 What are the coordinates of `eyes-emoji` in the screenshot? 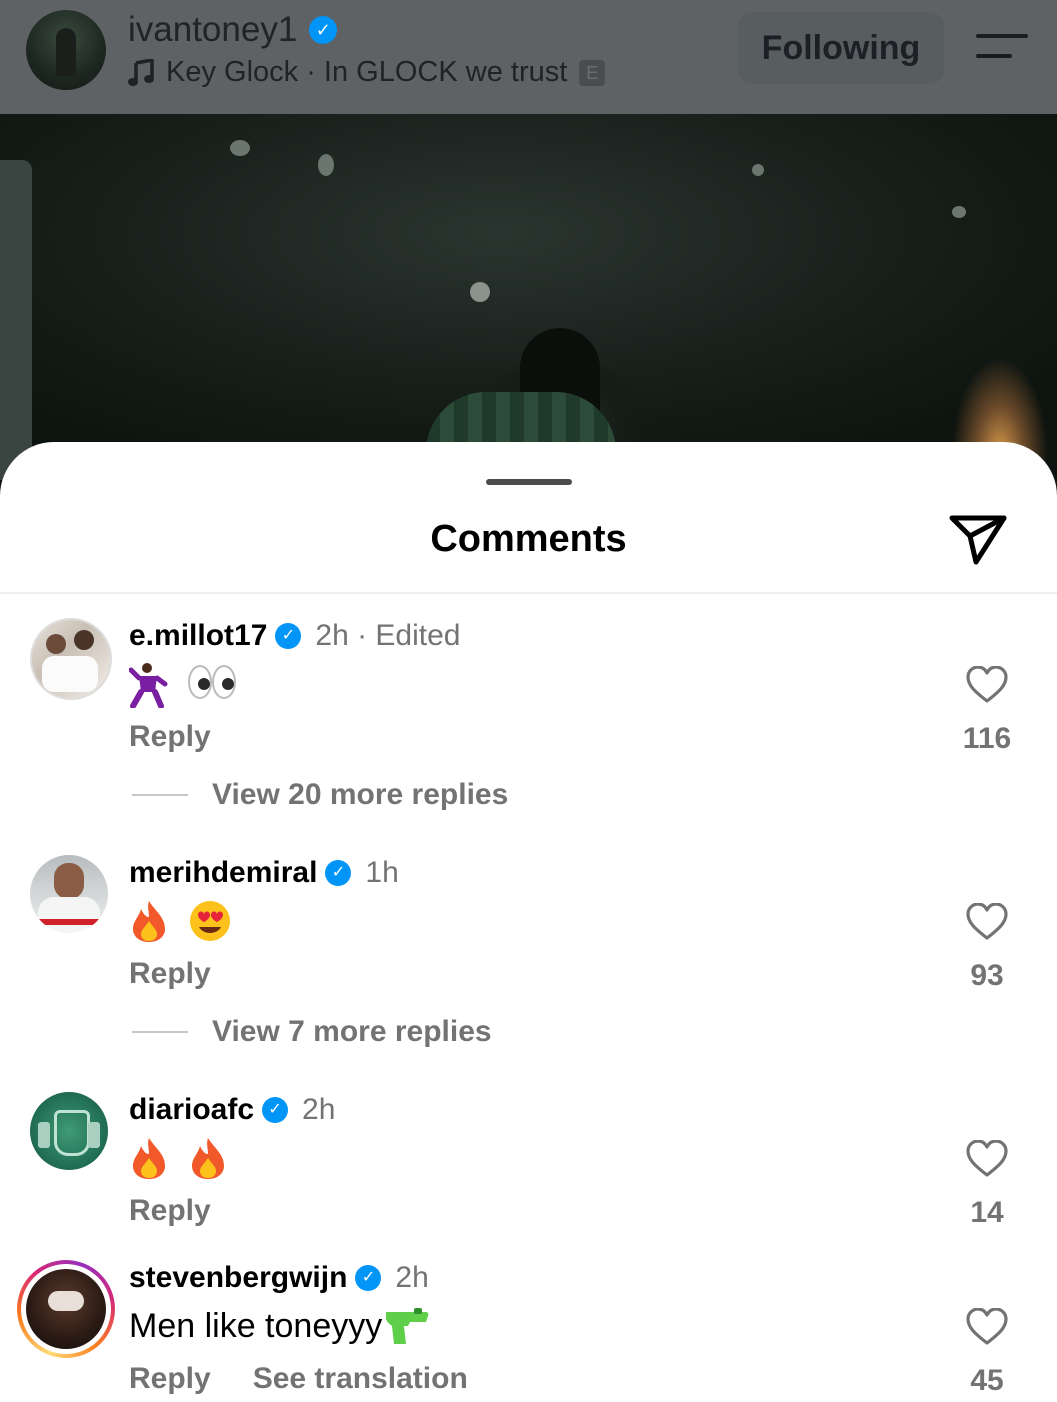 It's located at (212, 684).